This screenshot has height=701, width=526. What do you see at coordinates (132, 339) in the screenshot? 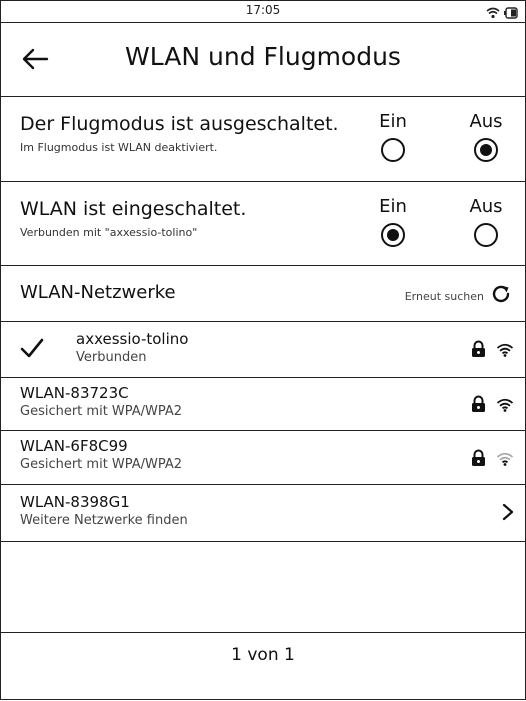
I see `network-name: axxessio-tolino` at bounding box center [132, 339].